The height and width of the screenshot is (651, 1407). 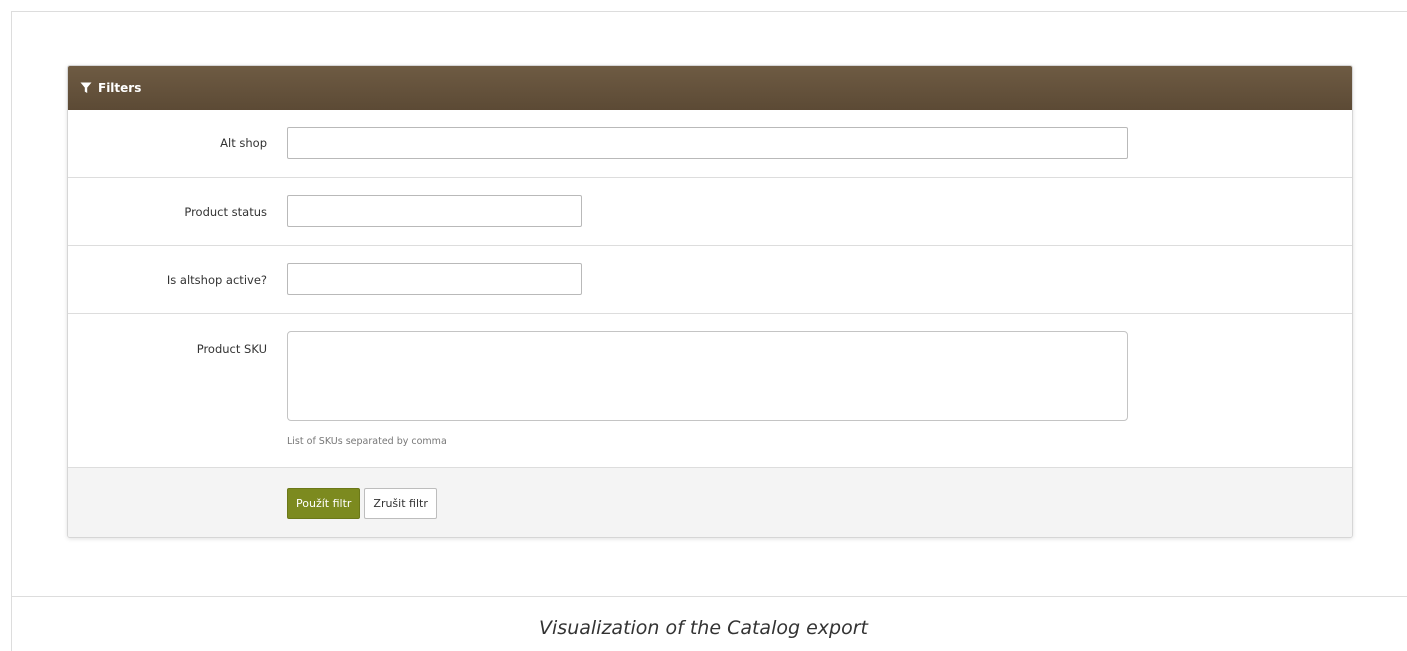 I want to click on product-status-input, so click(x=434, y=211).